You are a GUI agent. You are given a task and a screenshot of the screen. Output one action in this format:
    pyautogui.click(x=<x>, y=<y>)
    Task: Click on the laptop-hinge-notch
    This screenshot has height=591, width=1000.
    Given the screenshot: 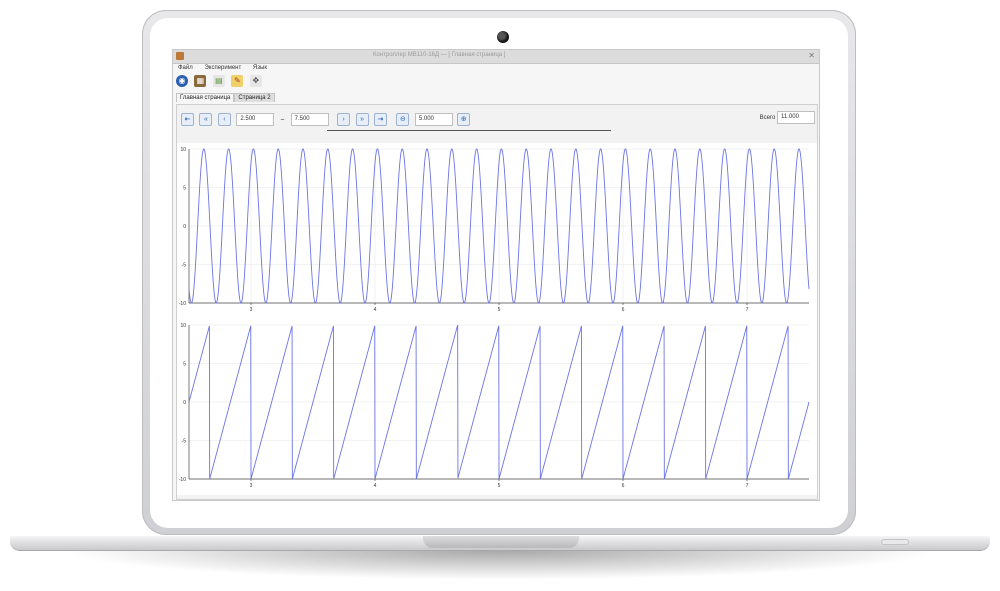 What is the action you would take?
    pyautogui.click(x=501, y=542)
    